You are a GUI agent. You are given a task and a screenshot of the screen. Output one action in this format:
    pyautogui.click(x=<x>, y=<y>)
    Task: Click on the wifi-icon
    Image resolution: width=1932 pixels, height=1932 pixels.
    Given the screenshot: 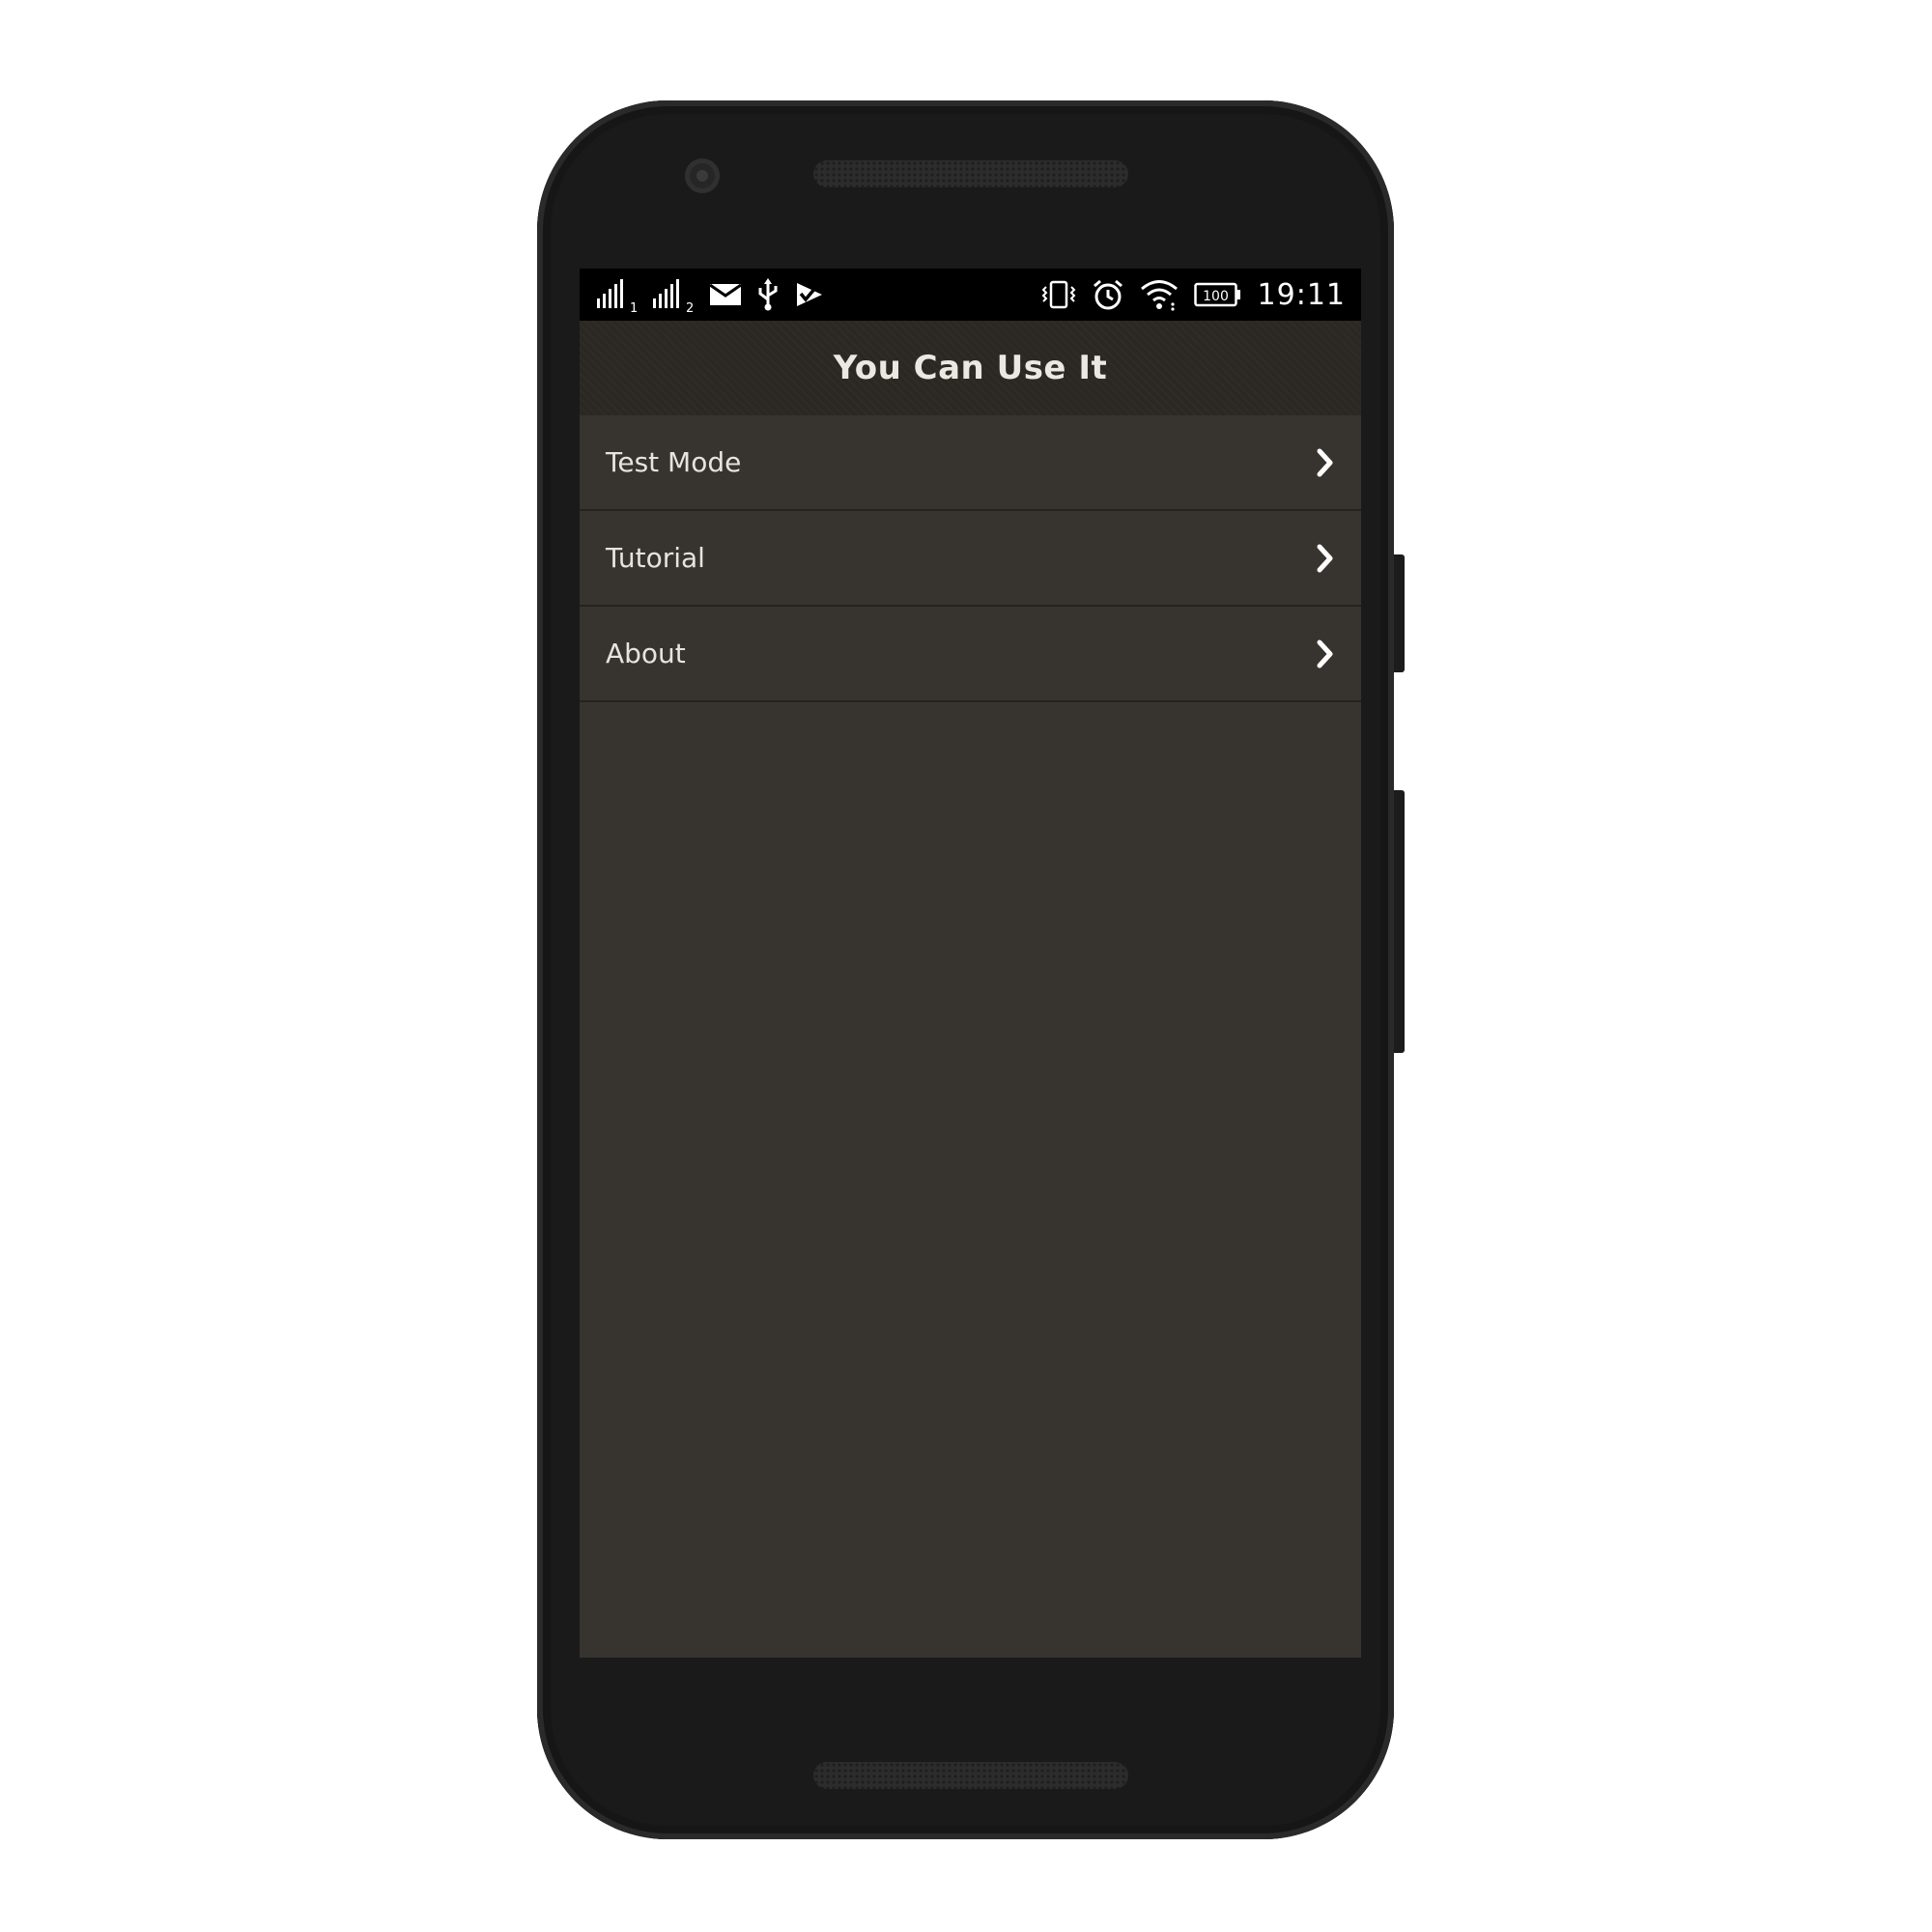 What is the action you would take?
    pyautogui.click(x=1159, y=294)
    